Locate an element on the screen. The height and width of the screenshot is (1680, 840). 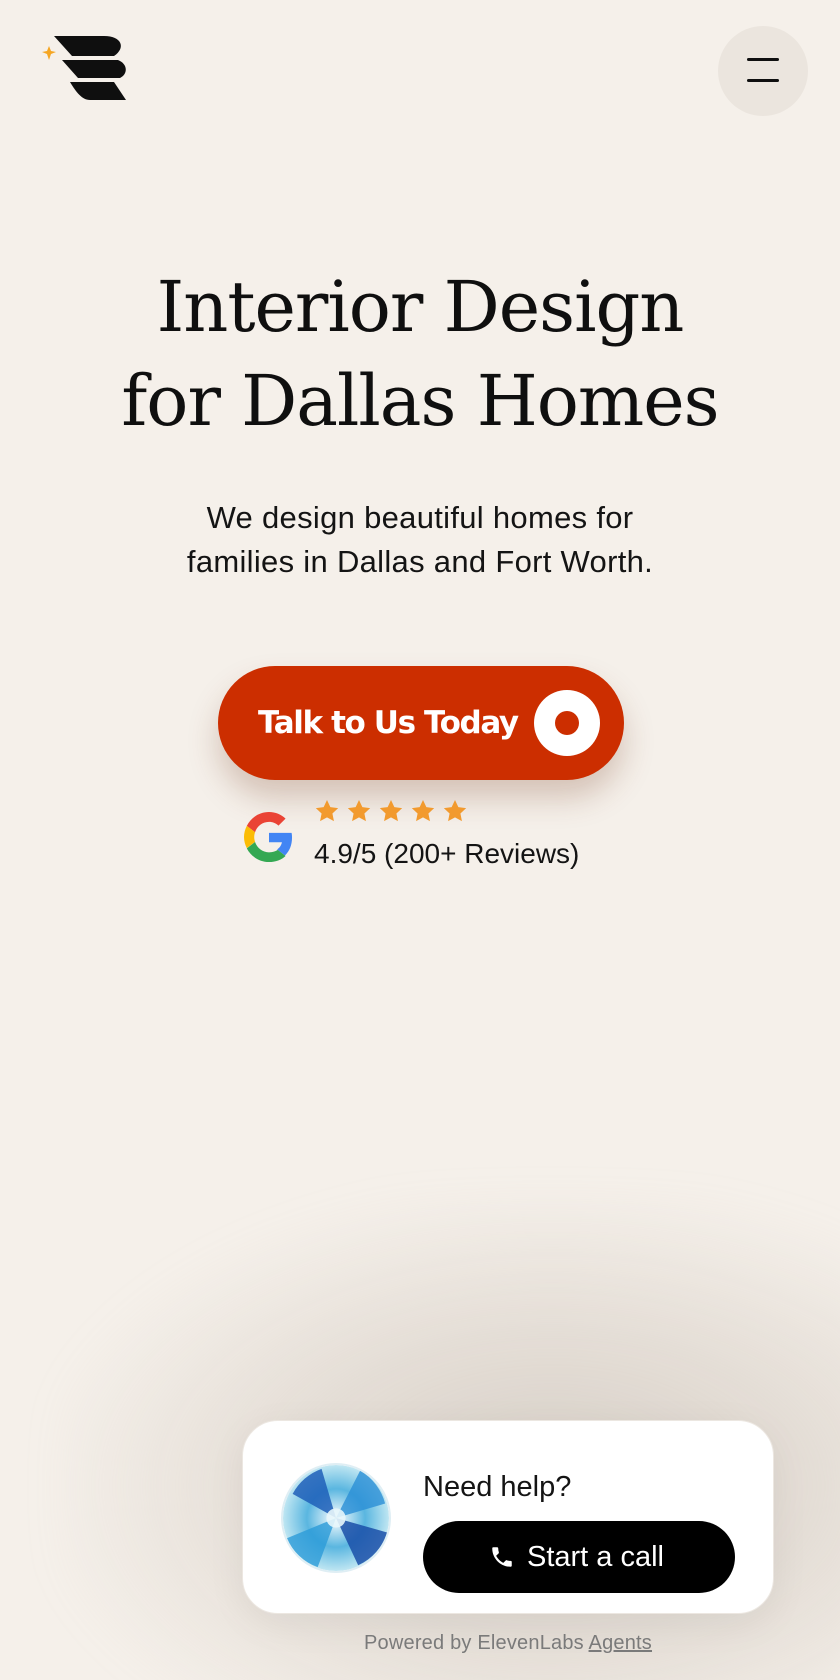
voice-agent-widget: Need help? Start a call is located at coordinates (508, 1517).